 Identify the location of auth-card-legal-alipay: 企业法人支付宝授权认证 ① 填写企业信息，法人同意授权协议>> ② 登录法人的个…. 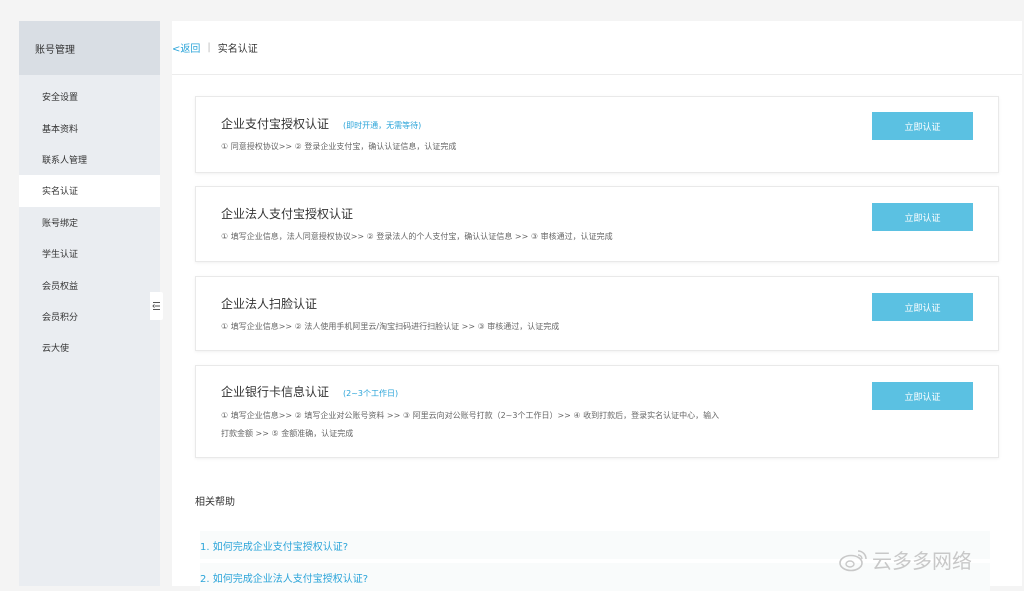
(597, 224).